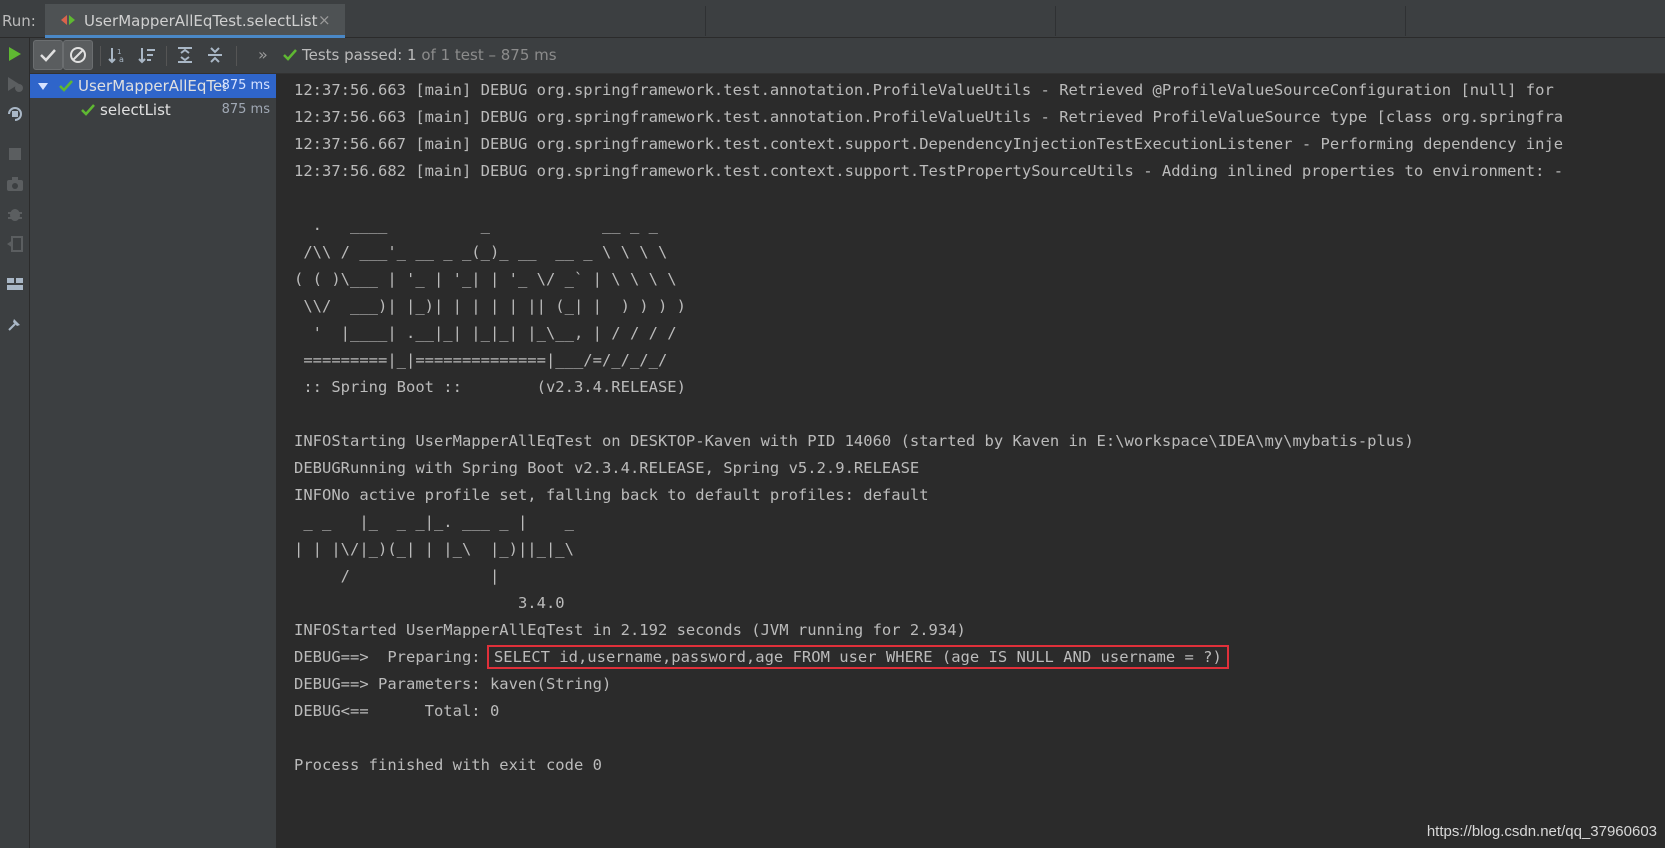 Image resolution: width=1665 pixels, height=848 pixels. What do you see at coordinates (78, 55) in the screenshot?
I see `show-ignored-button` at bounding box center [78, 55].